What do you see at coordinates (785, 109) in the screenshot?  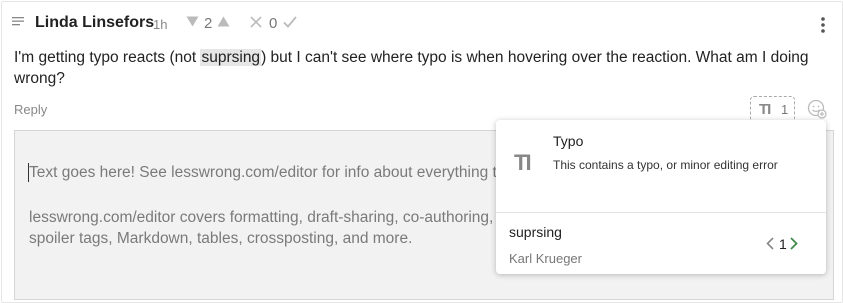 I see `reaction-count: 1` at bounding box center [785, 109].